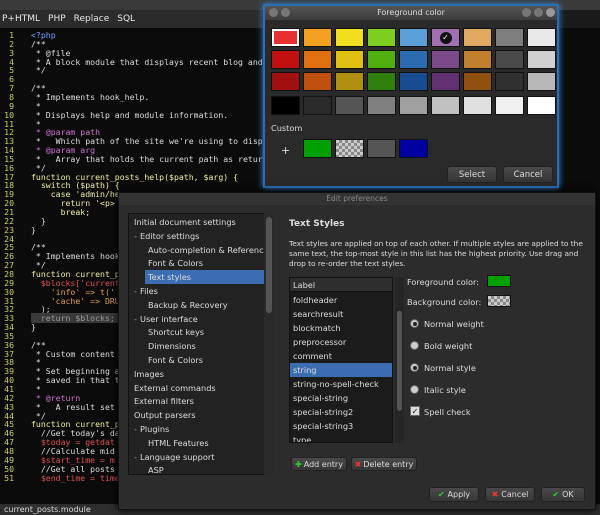 This screenshot has height=515, width=600. I want to click on tree-item: Output parsers, so click(202, 415).